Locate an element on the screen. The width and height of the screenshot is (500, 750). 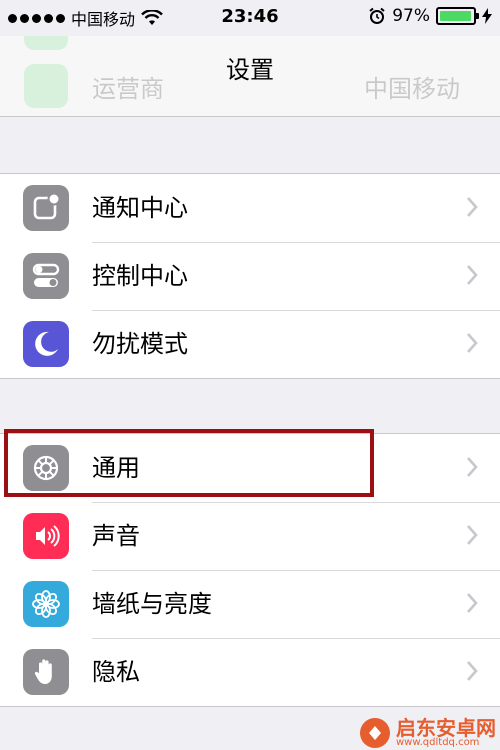
watermark-text: 启东安卓网 www.qdltdq.com is located at coordinates (446, 733).